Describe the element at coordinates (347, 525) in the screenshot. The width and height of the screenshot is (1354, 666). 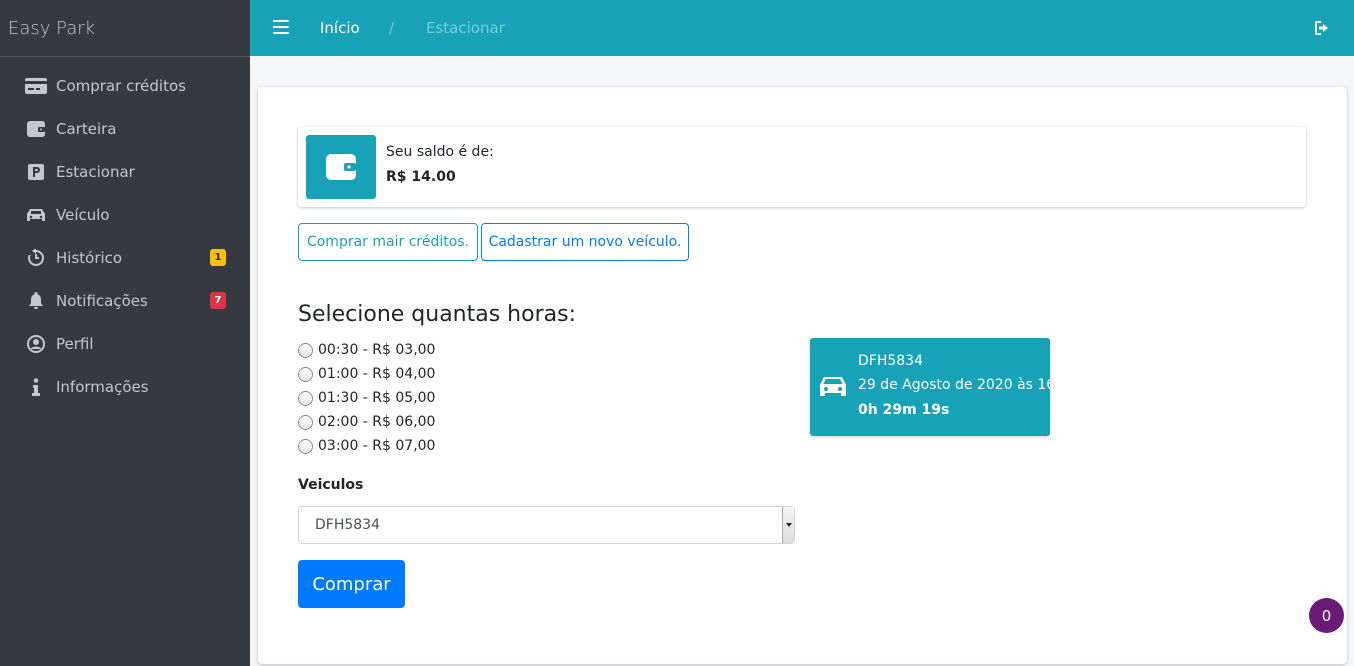
I see `vehicle-select-value: DFH5834` at that location.